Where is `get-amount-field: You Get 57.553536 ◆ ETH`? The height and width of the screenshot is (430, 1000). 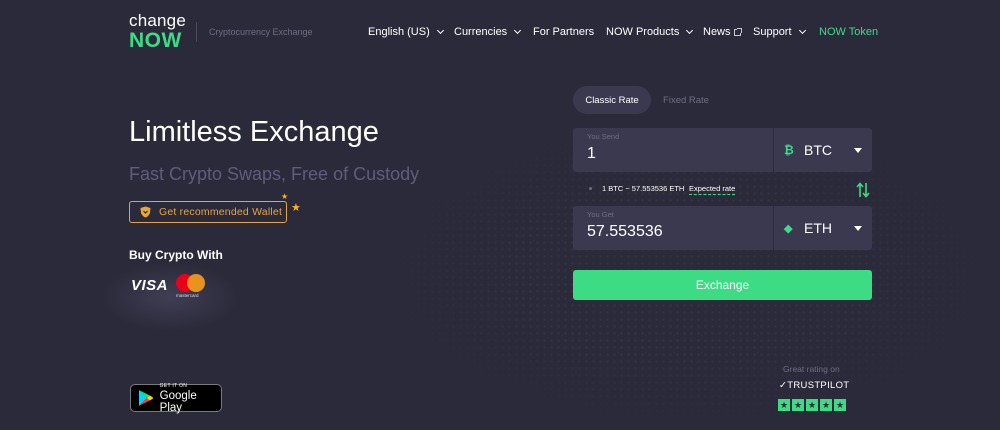
get-amount-field: You Get 57.553536 ◆ ETH is located at coordinates (722, 228).